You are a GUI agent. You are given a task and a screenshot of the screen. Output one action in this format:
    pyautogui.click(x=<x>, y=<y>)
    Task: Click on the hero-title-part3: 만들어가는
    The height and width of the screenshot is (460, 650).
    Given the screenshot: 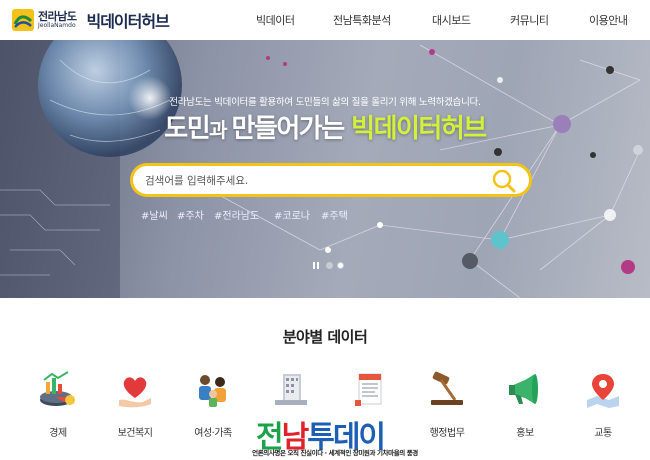 What is the action you would take?
    pyautogui.click(x=291, y=129)
    